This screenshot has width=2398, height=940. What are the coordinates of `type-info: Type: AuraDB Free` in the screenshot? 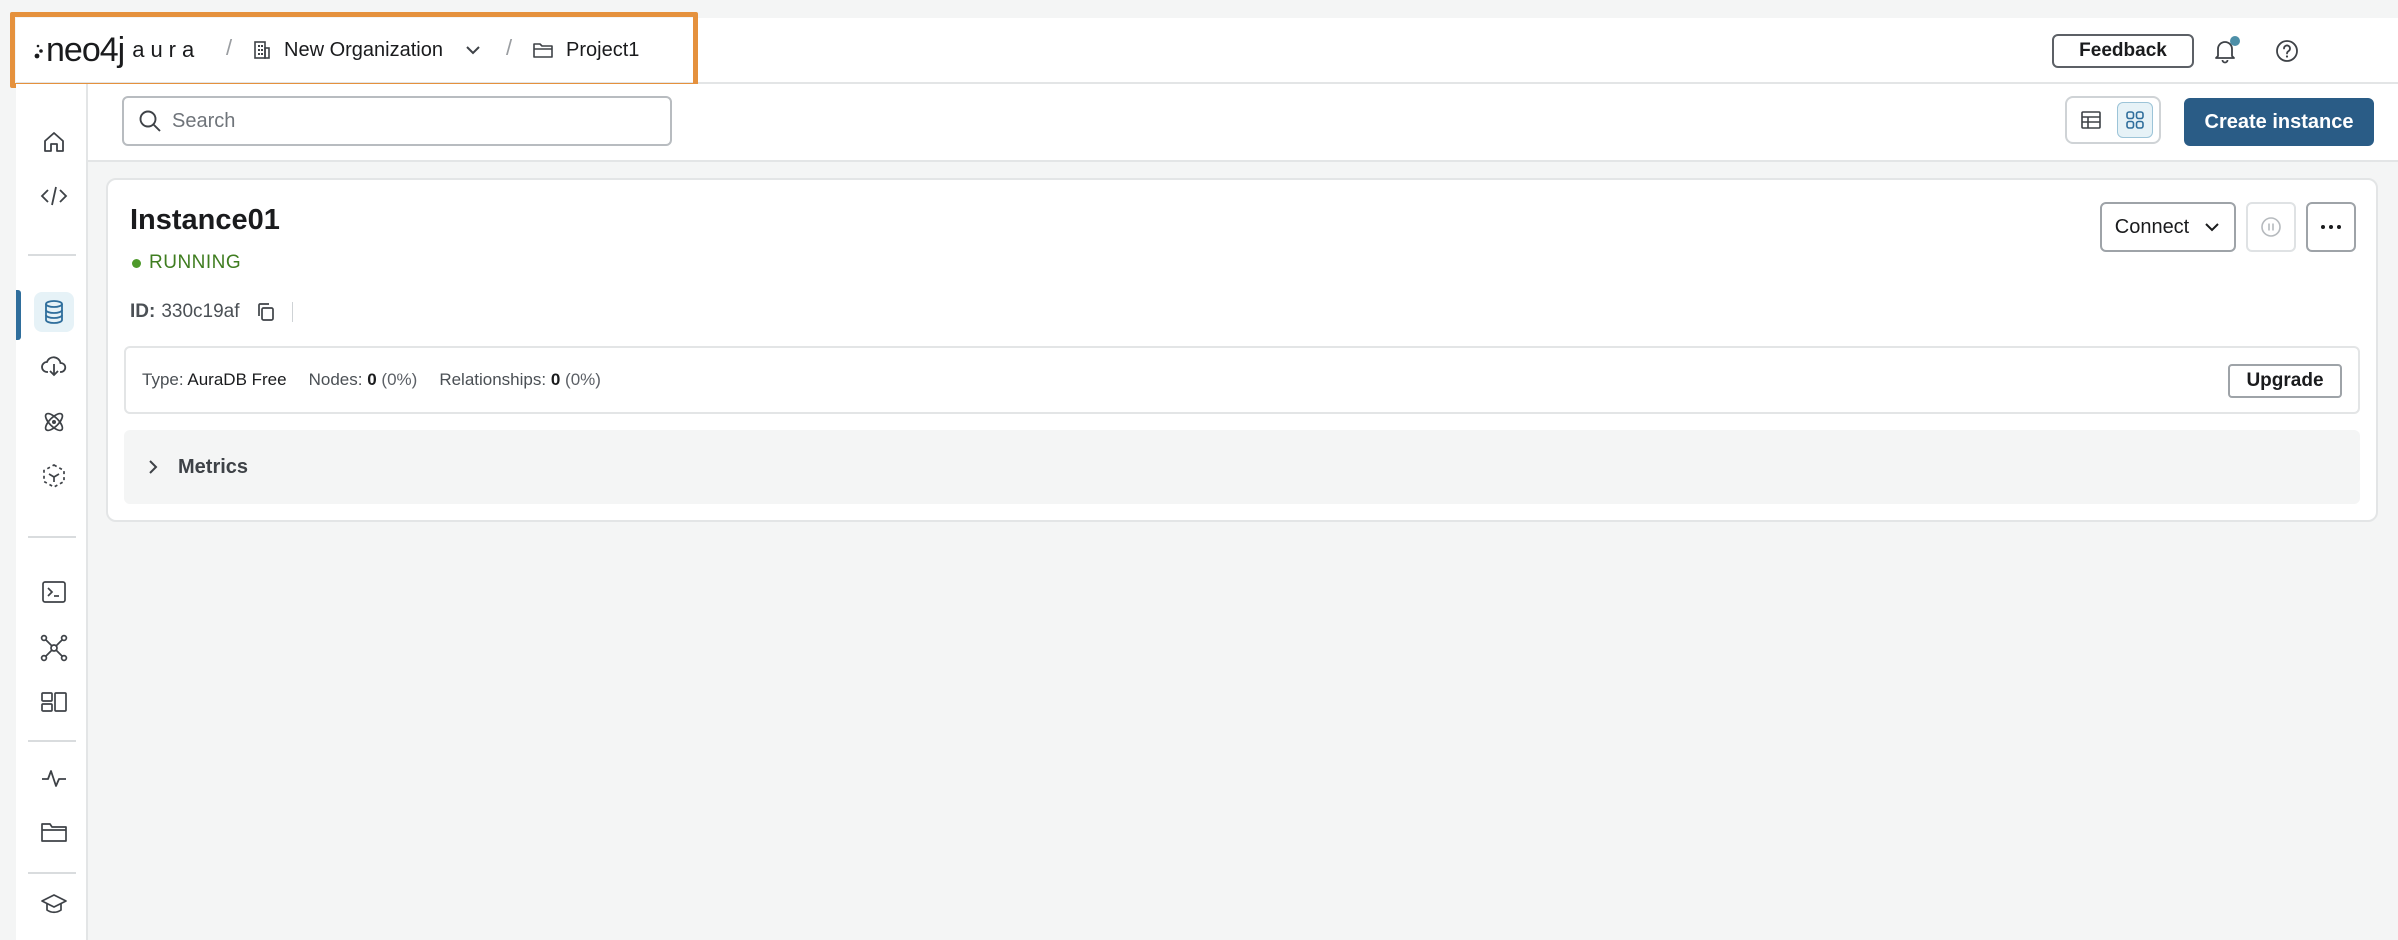 It's located at (214, 380).